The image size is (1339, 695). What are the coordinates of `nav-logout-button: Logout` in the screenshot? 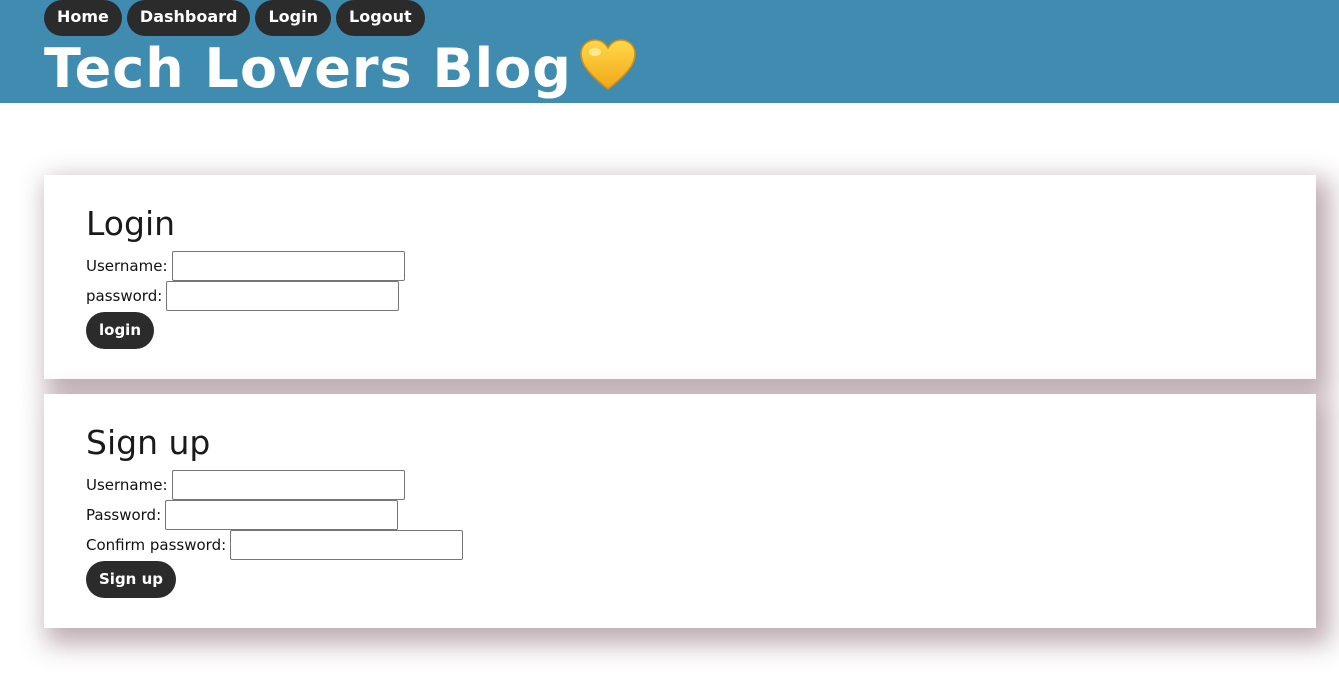 It's located at (380, 18).